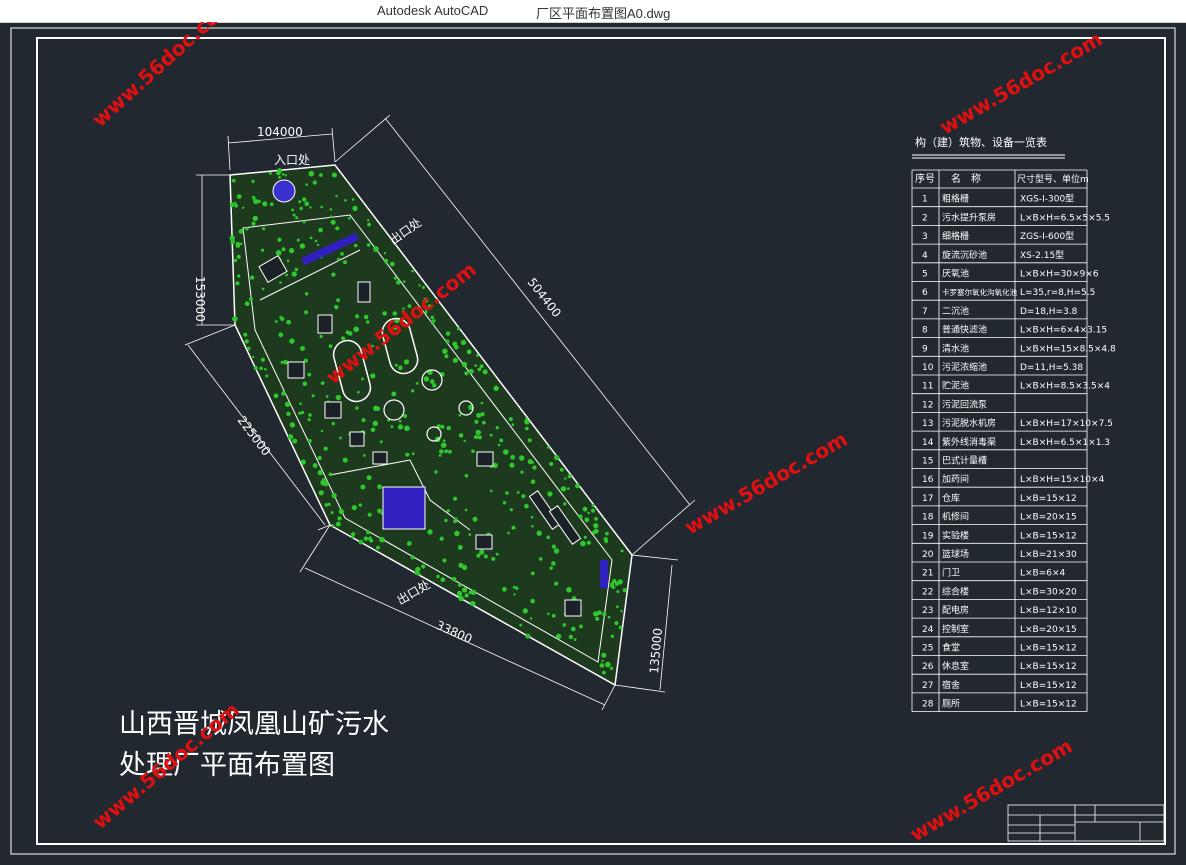 The image size is (1186, 865). What do you see at coordinates (951, 704) in the screenshot?
I see `row-name: 厕所` at bounding box center [951, 704].